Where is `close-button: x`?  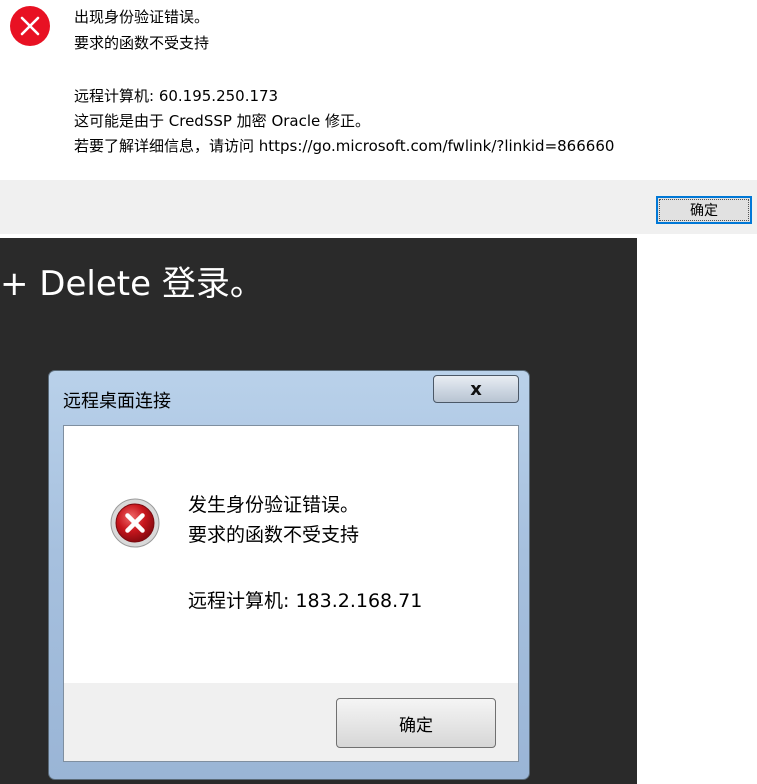 close-button: x is located at coordinates (476, 389).